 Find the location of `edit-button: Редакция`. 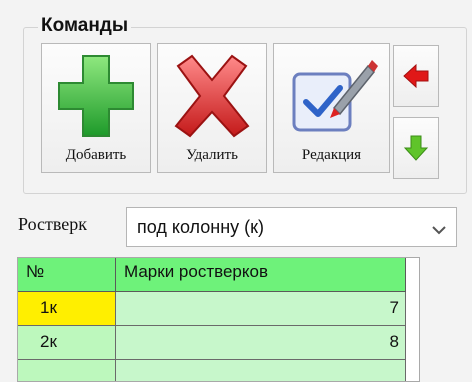

edit-button: Редакция is located at coordinates (331, 108).